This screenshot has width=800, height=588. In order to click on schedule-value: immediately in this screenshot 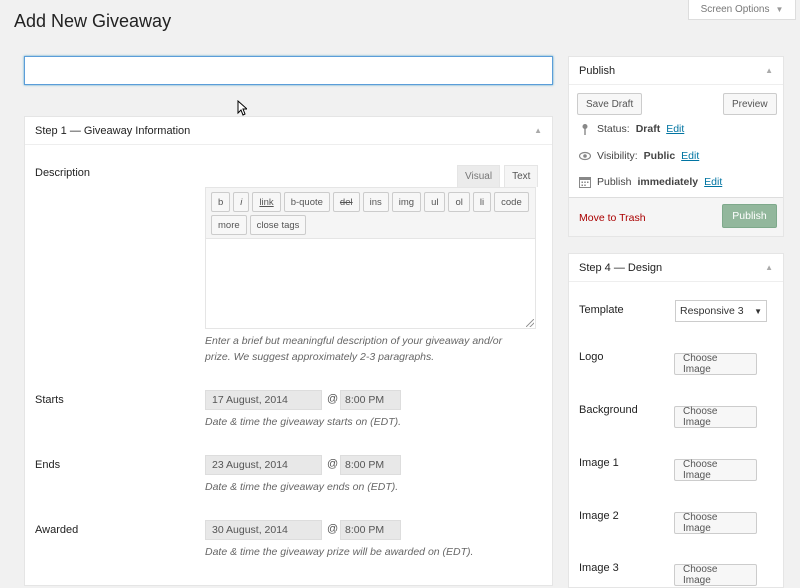, I will do `click(668, 182)`.